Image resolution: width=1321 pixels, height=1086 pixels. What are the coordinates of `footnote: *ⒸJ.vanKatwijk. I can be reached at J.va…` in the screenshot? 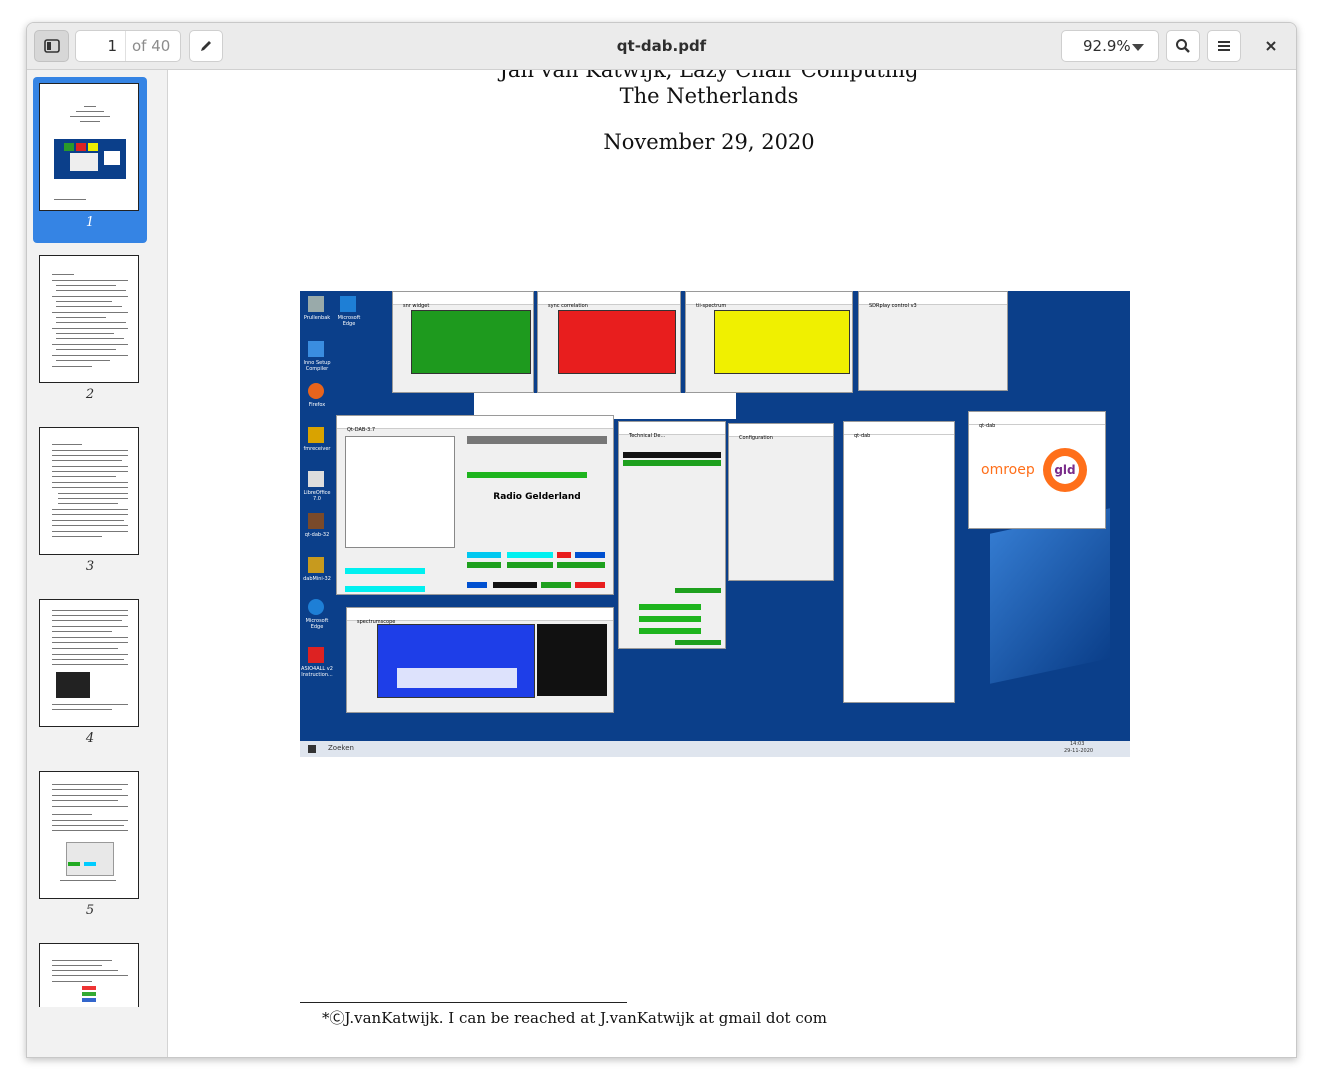 It's located at (575, 1018).